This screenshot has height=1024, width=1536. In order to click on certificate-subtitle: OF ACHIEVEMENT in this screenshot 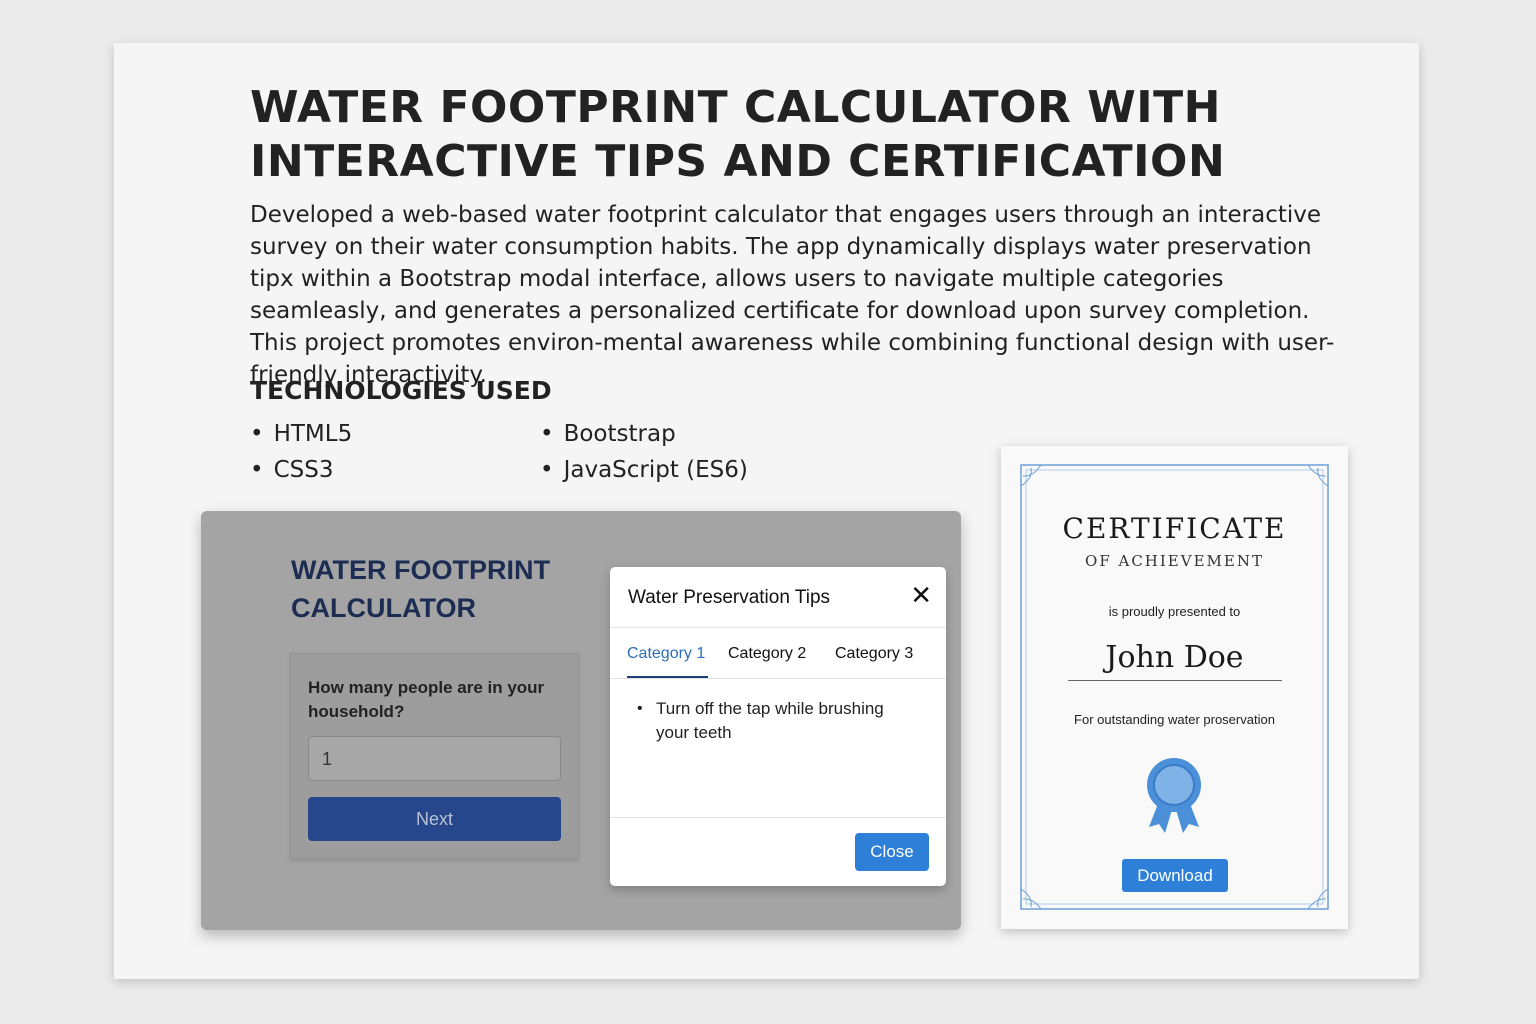, I will do `click(1174, 561)`.